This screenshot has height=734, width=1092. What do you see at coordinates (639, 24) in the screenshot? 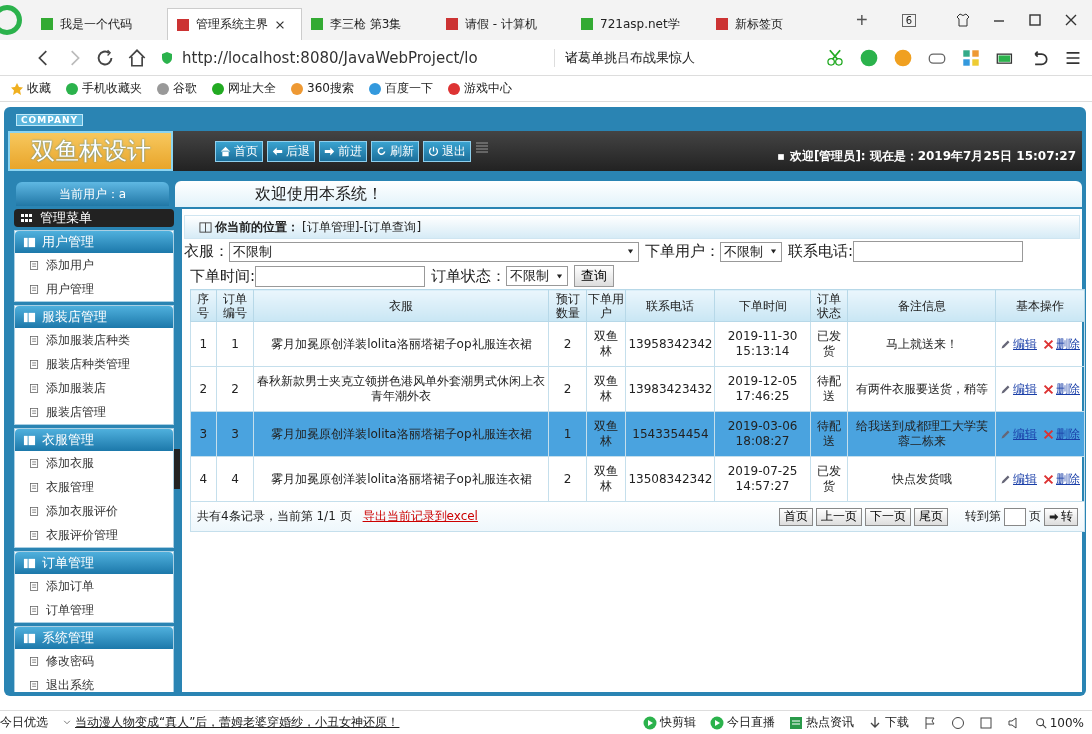
I see `browser-tab: 721asp.net学` at bounding box center [639, 24].